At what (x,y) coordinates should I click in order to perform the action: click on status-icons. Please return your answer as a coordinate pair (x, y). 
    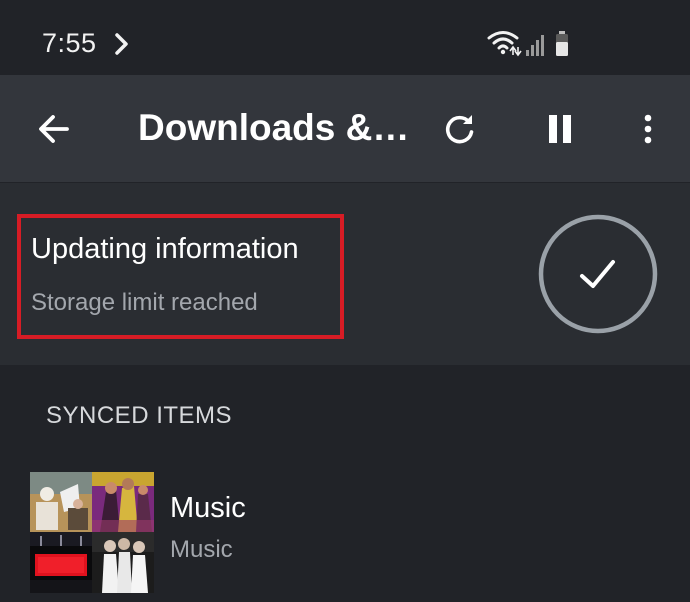
    Looking at the image, I should click on (527, 44).